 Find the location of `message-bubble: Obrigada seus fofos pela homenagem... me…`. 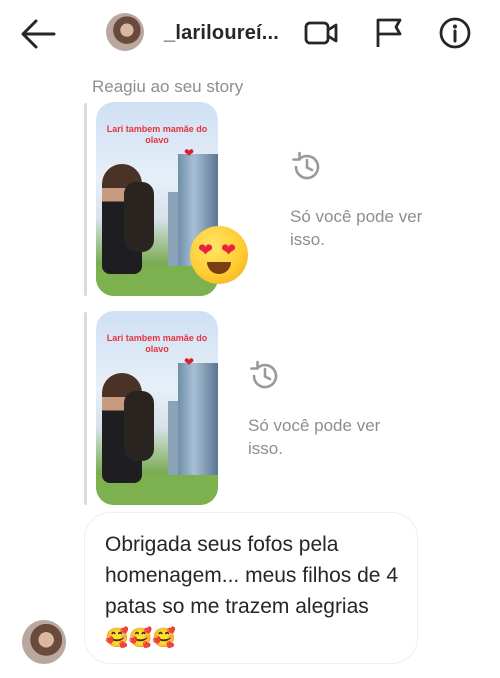

message-bubble: Obrigada seus fofos pela homenagem... me… is located at coordinates (251, 588).